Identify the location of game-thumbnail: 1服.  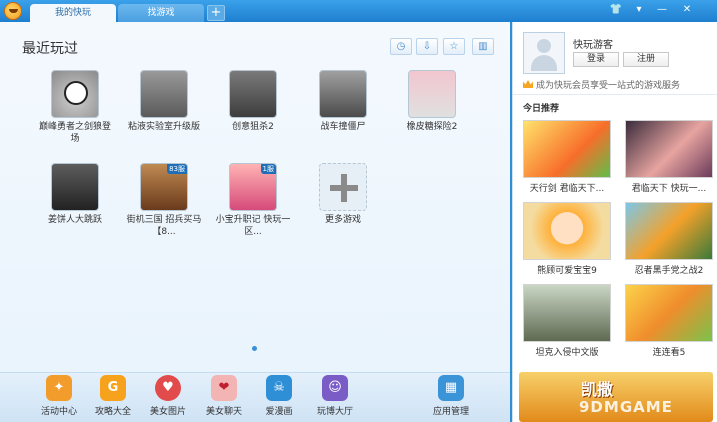
(253, 187).